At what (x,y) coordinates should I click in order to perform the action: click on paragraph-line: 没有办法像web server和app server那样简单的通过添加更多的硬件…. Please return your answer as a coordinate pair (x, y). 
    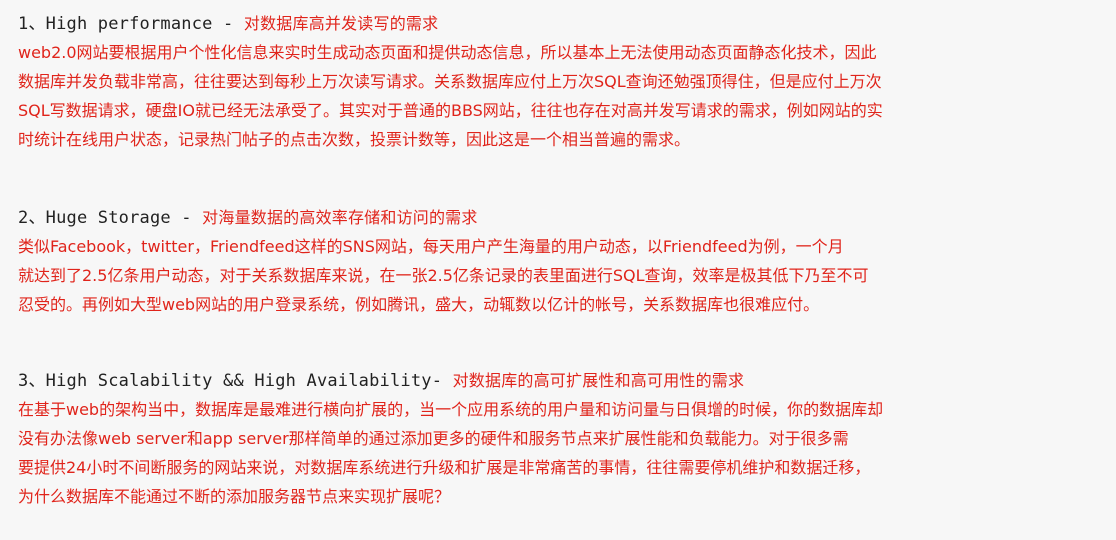
    Looking at the image, I should click on (433, 438).